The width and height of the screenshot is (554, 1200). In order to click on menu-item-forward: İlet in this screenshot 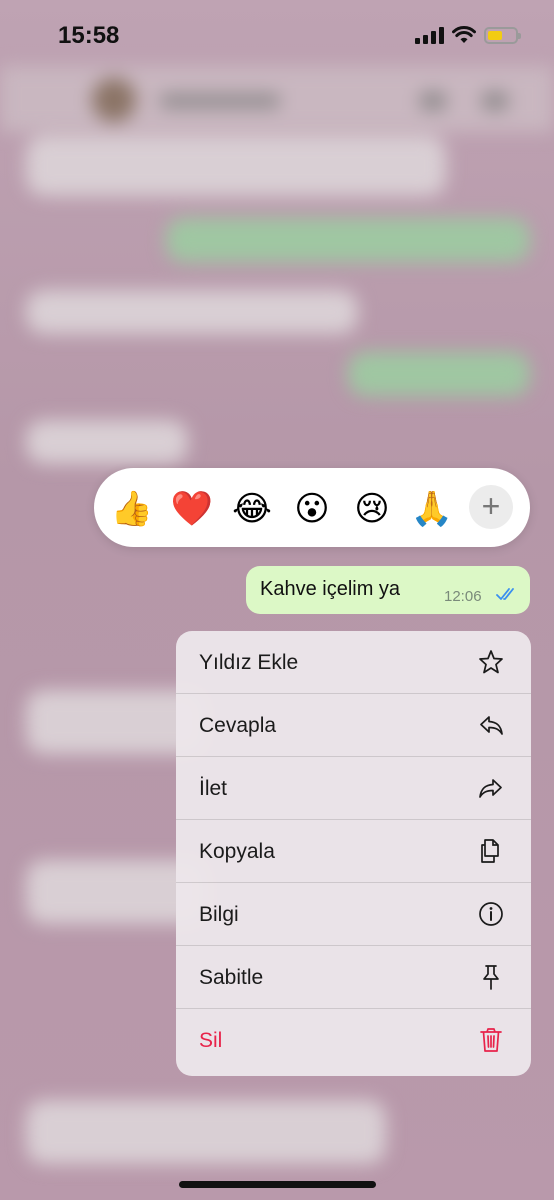, I will do `click(353, 788)`.